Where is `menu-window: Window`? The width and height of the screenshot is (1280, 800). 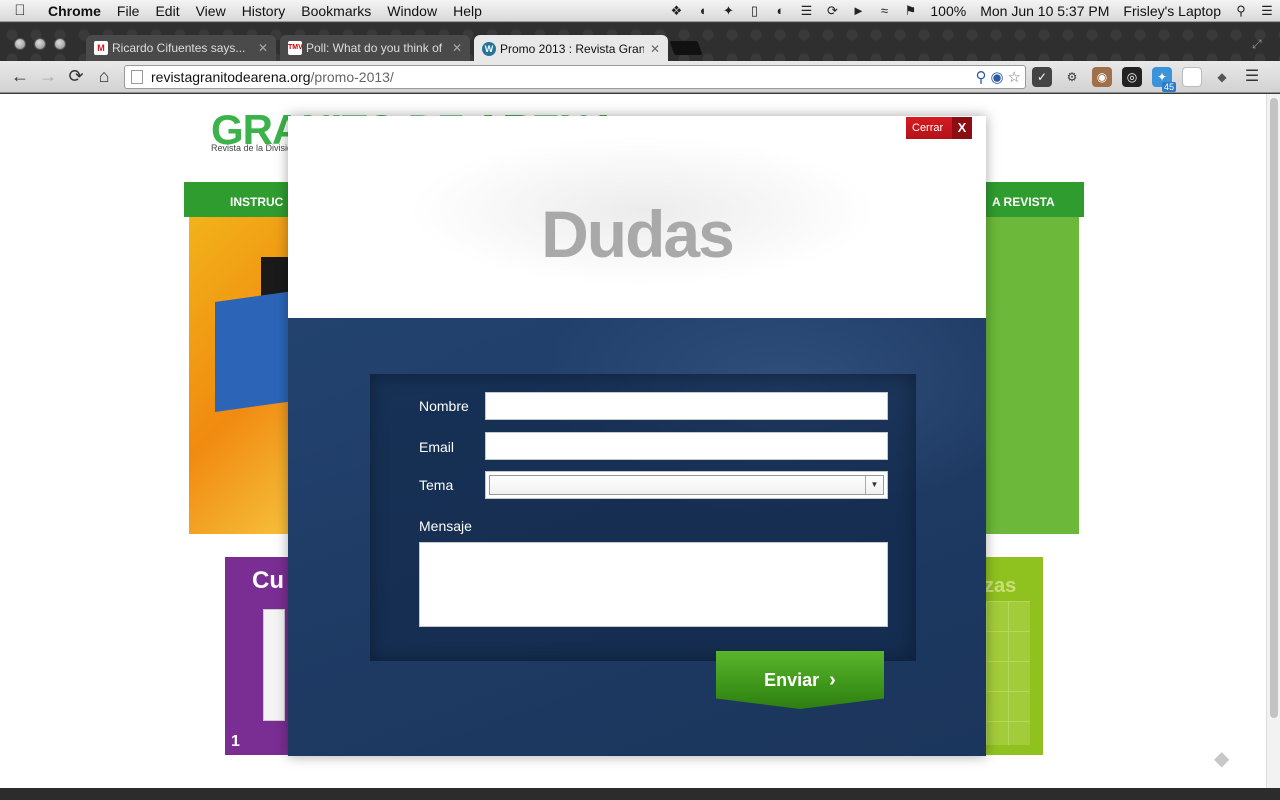
menu-window: Window is located at coordinates (412, 11).